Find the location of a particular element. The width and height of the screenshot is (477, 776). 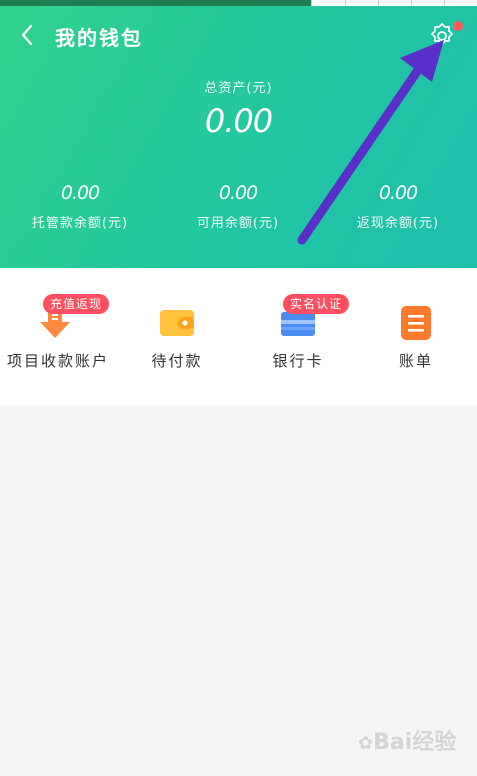

notification-dot is located at coordinates (458, 26).